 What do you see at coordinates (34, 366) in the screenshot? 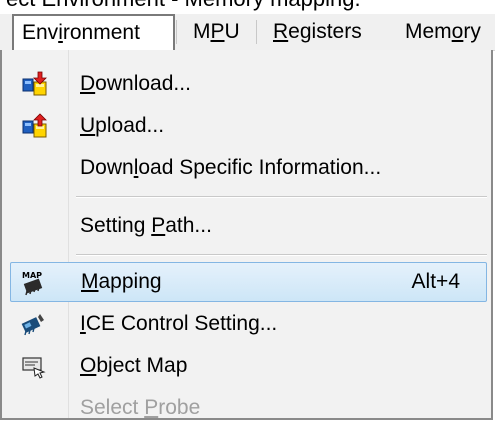
I see `object-map-icon` at bounding box center [34, 366].